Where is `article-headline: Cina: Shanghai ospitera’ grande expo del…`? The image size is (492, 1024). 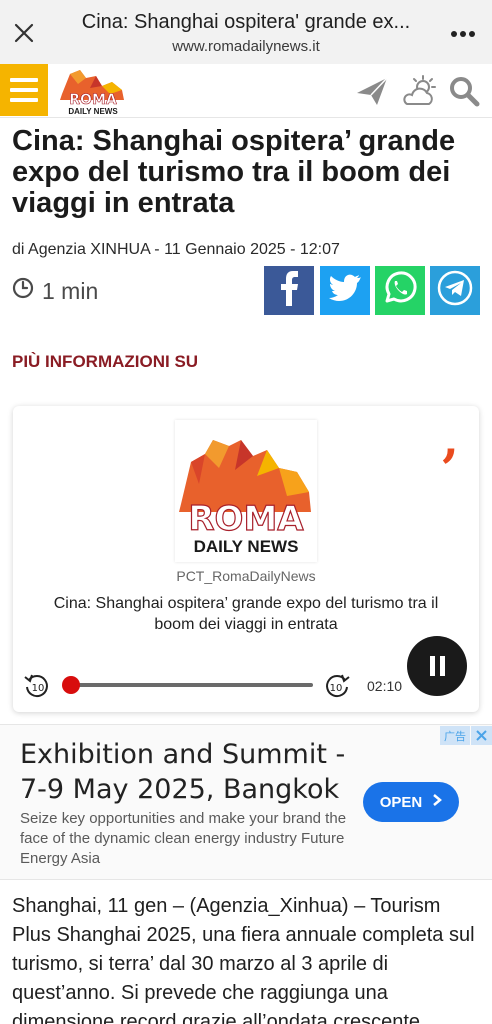 article-headline: Cina: Shanghai ospitera’ grande expo del… is located at coordinates (234, 172).